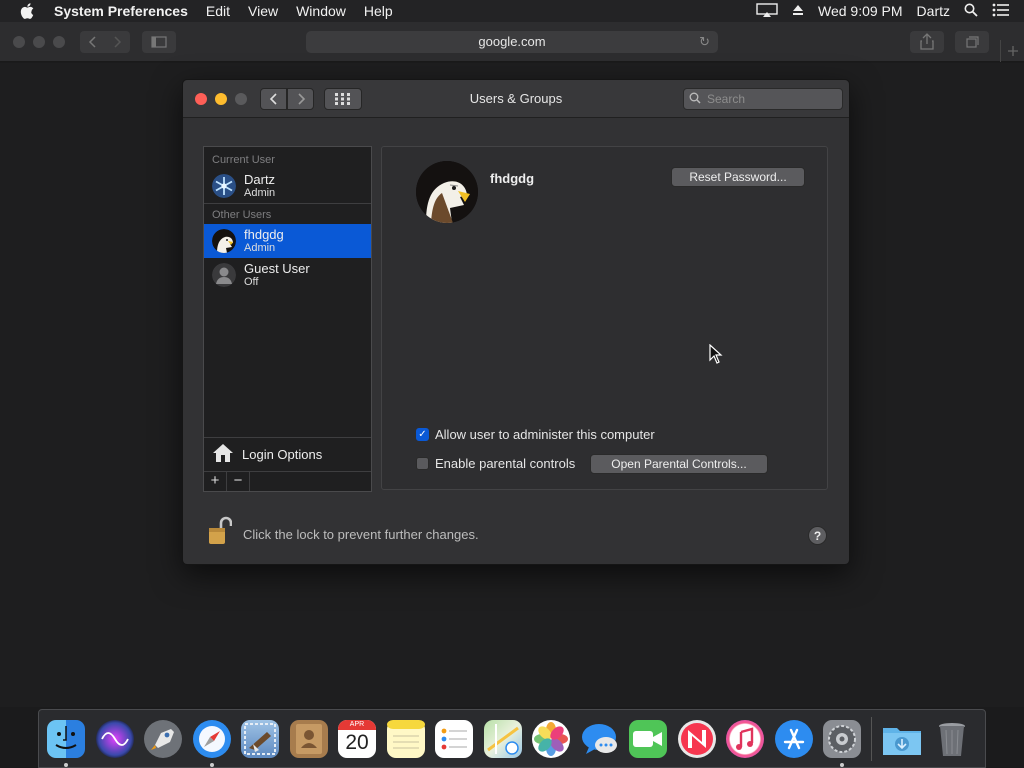  Describe the element at coordinates (871, 738) in the screenshot. I see `dock-separator` at that location.